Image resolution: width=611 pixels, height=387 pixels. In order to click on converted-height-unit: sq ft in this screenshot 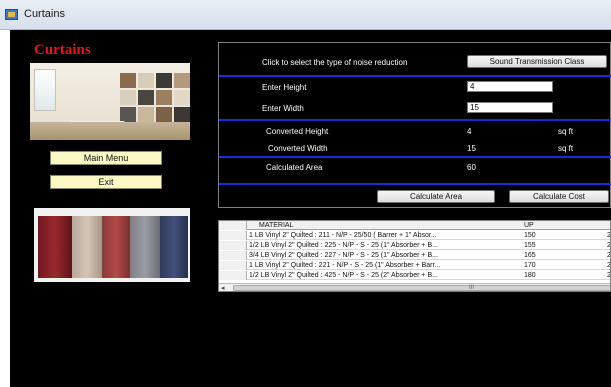, I will do `click(566, 131)`.